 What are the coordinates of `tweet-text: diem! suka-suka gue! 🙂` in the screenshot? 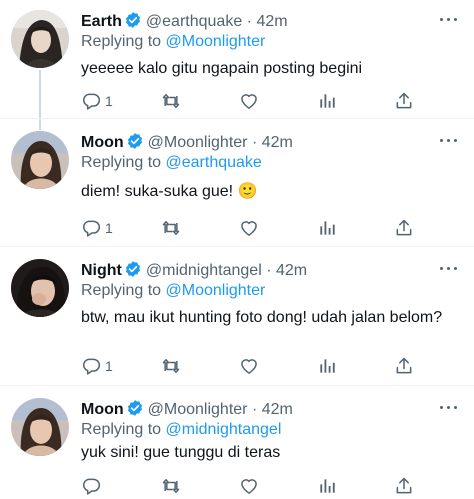 It's located at (169, 191).